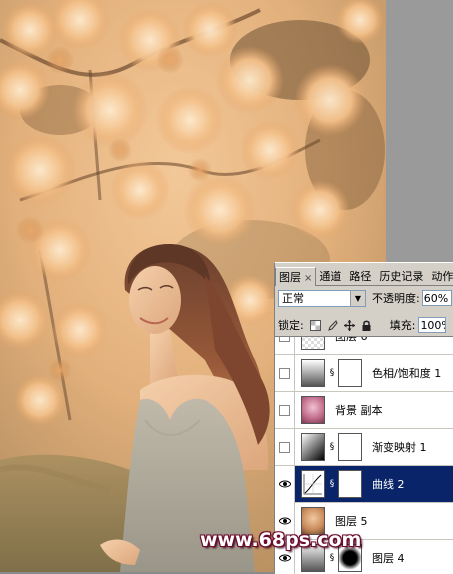 The height and width of the screenshot is (574, 453). What do you see at coordinates (351, 340) in the screenshot?
I see `layer-name: 图层 6` at bounding box center [351, 340].